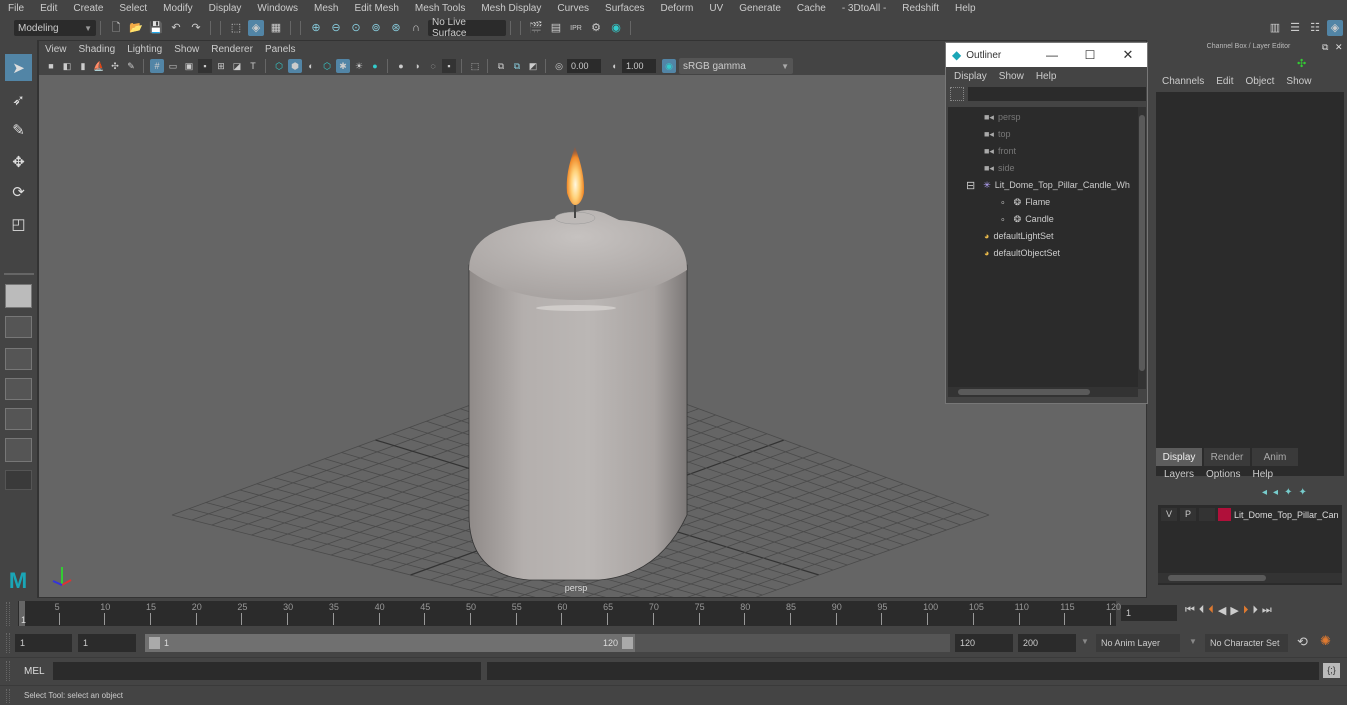 The height and width of the screenshot is (705, 1347). What do you see at coordinates (449, 66) in the screenshot?
I see `depth-of-field-icon: ▪` at bounding box center [449, 66].